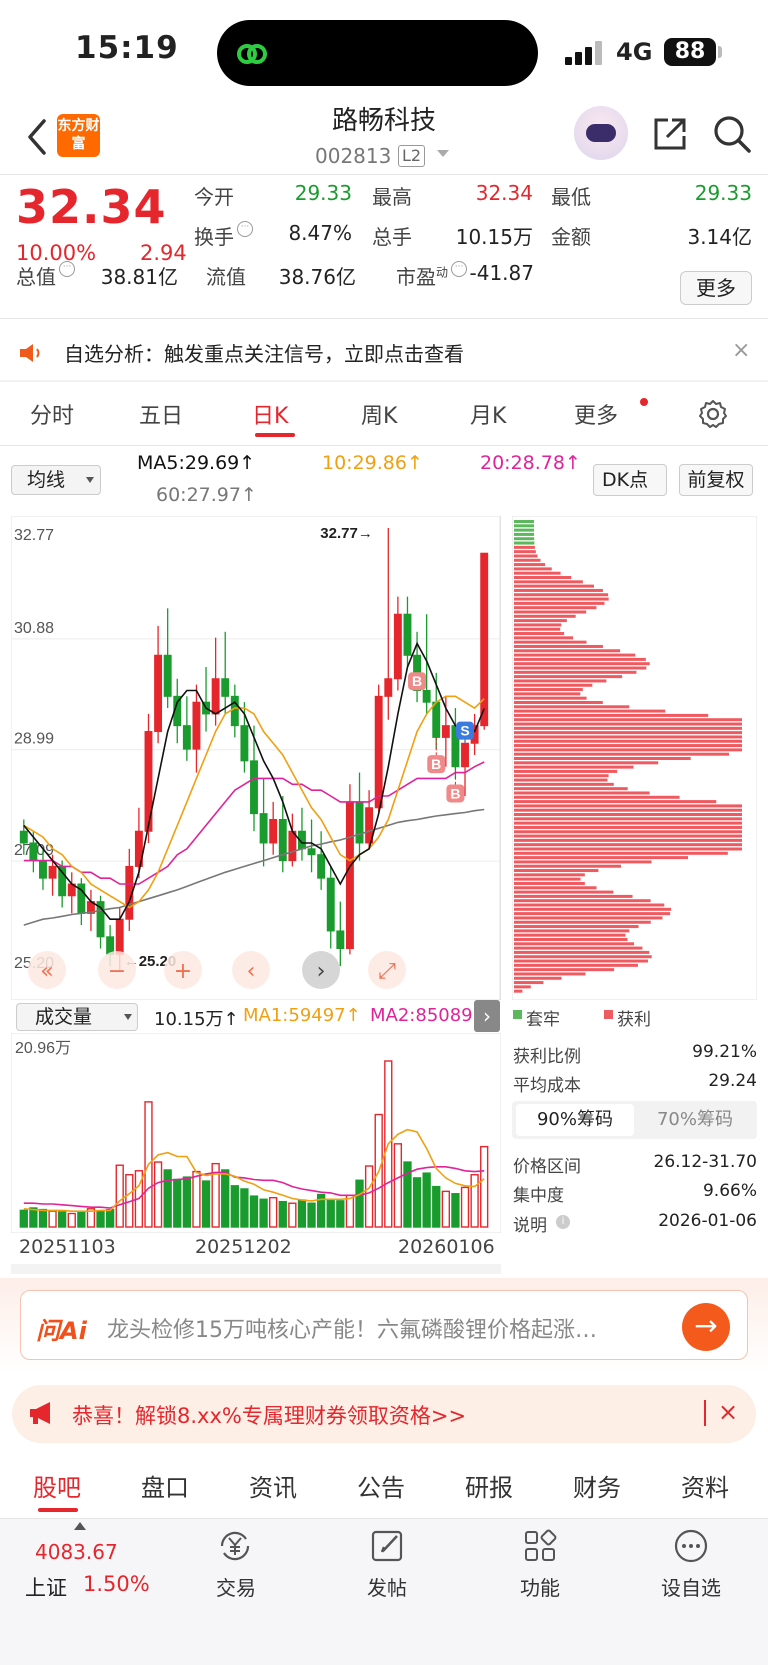 This screenshot has height=1665, width=768. I want to click on divider, so click(384, 445).